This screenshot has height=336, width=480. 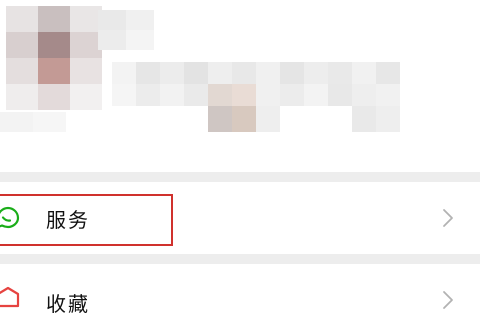 What do you see at coordinates (33, 132) in the screenshot?
I see `left-detail-pixelated` at bounding box center [33, 132].